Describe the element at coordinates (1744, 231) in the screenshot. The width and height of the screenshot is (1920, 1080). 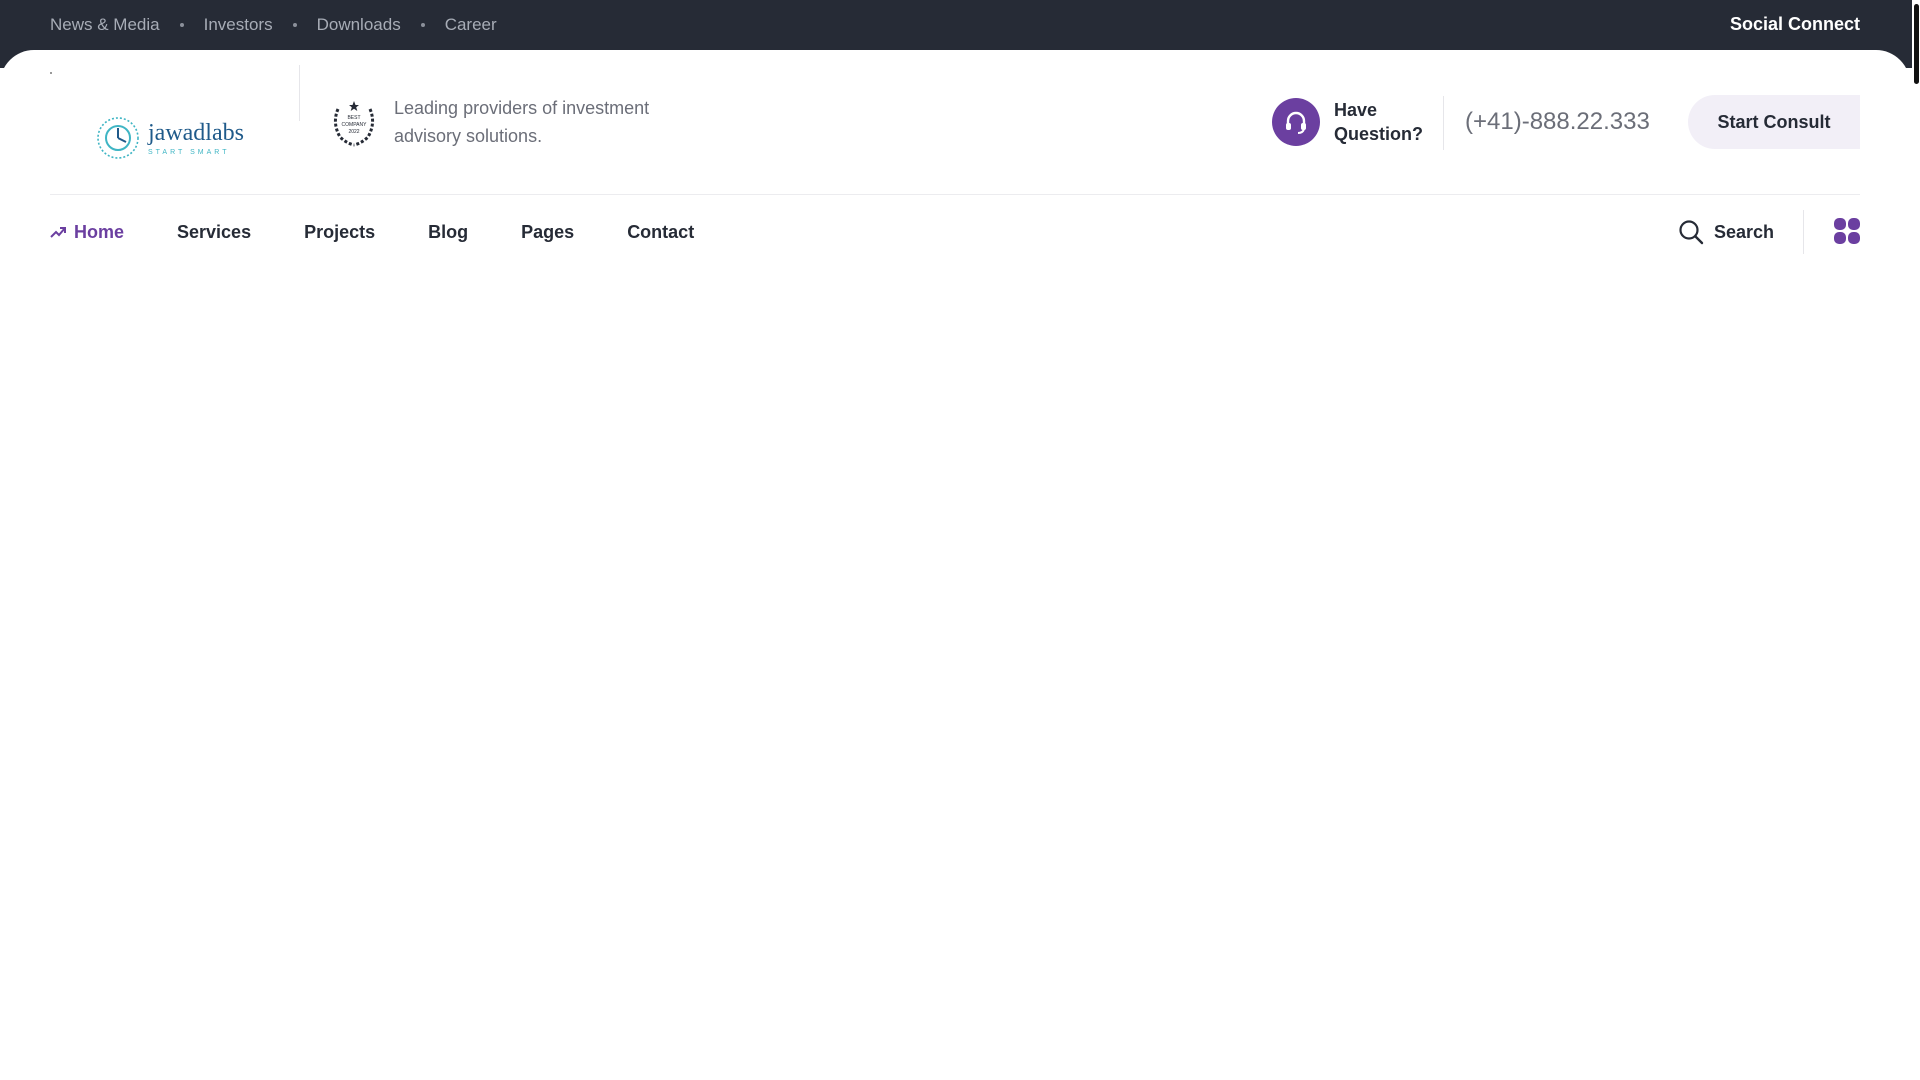
I see `search-label: Search` at that location.